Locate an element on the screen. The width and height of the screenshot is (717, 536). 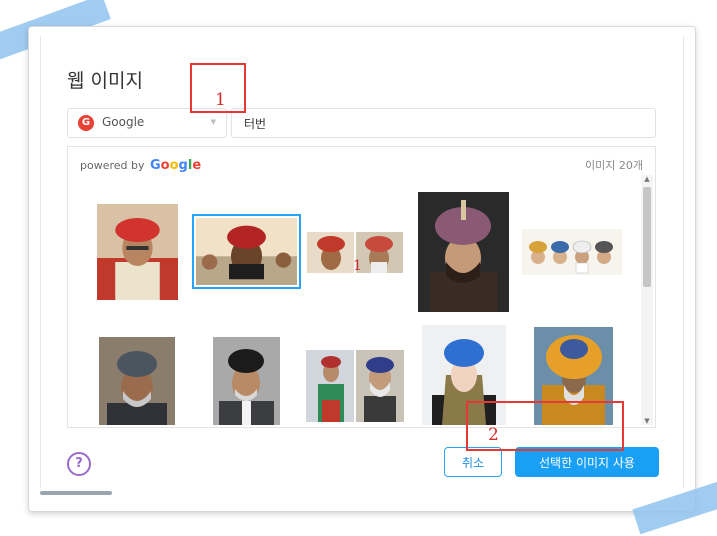
use-selected-image-button: 선택한 이미지 사용 is located at coordinates (587, 462).